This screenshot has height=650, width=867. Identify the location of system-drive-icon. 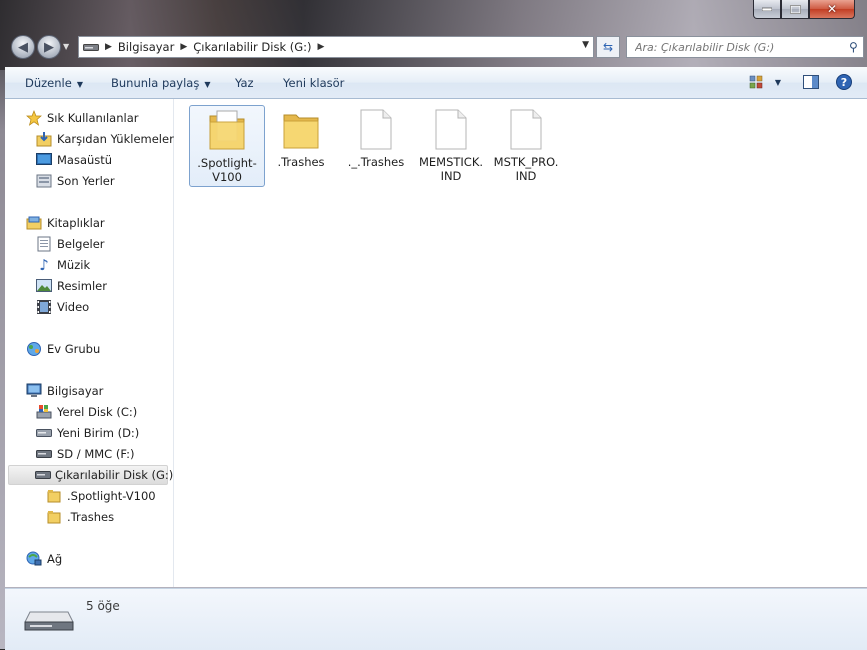
(44, 412).